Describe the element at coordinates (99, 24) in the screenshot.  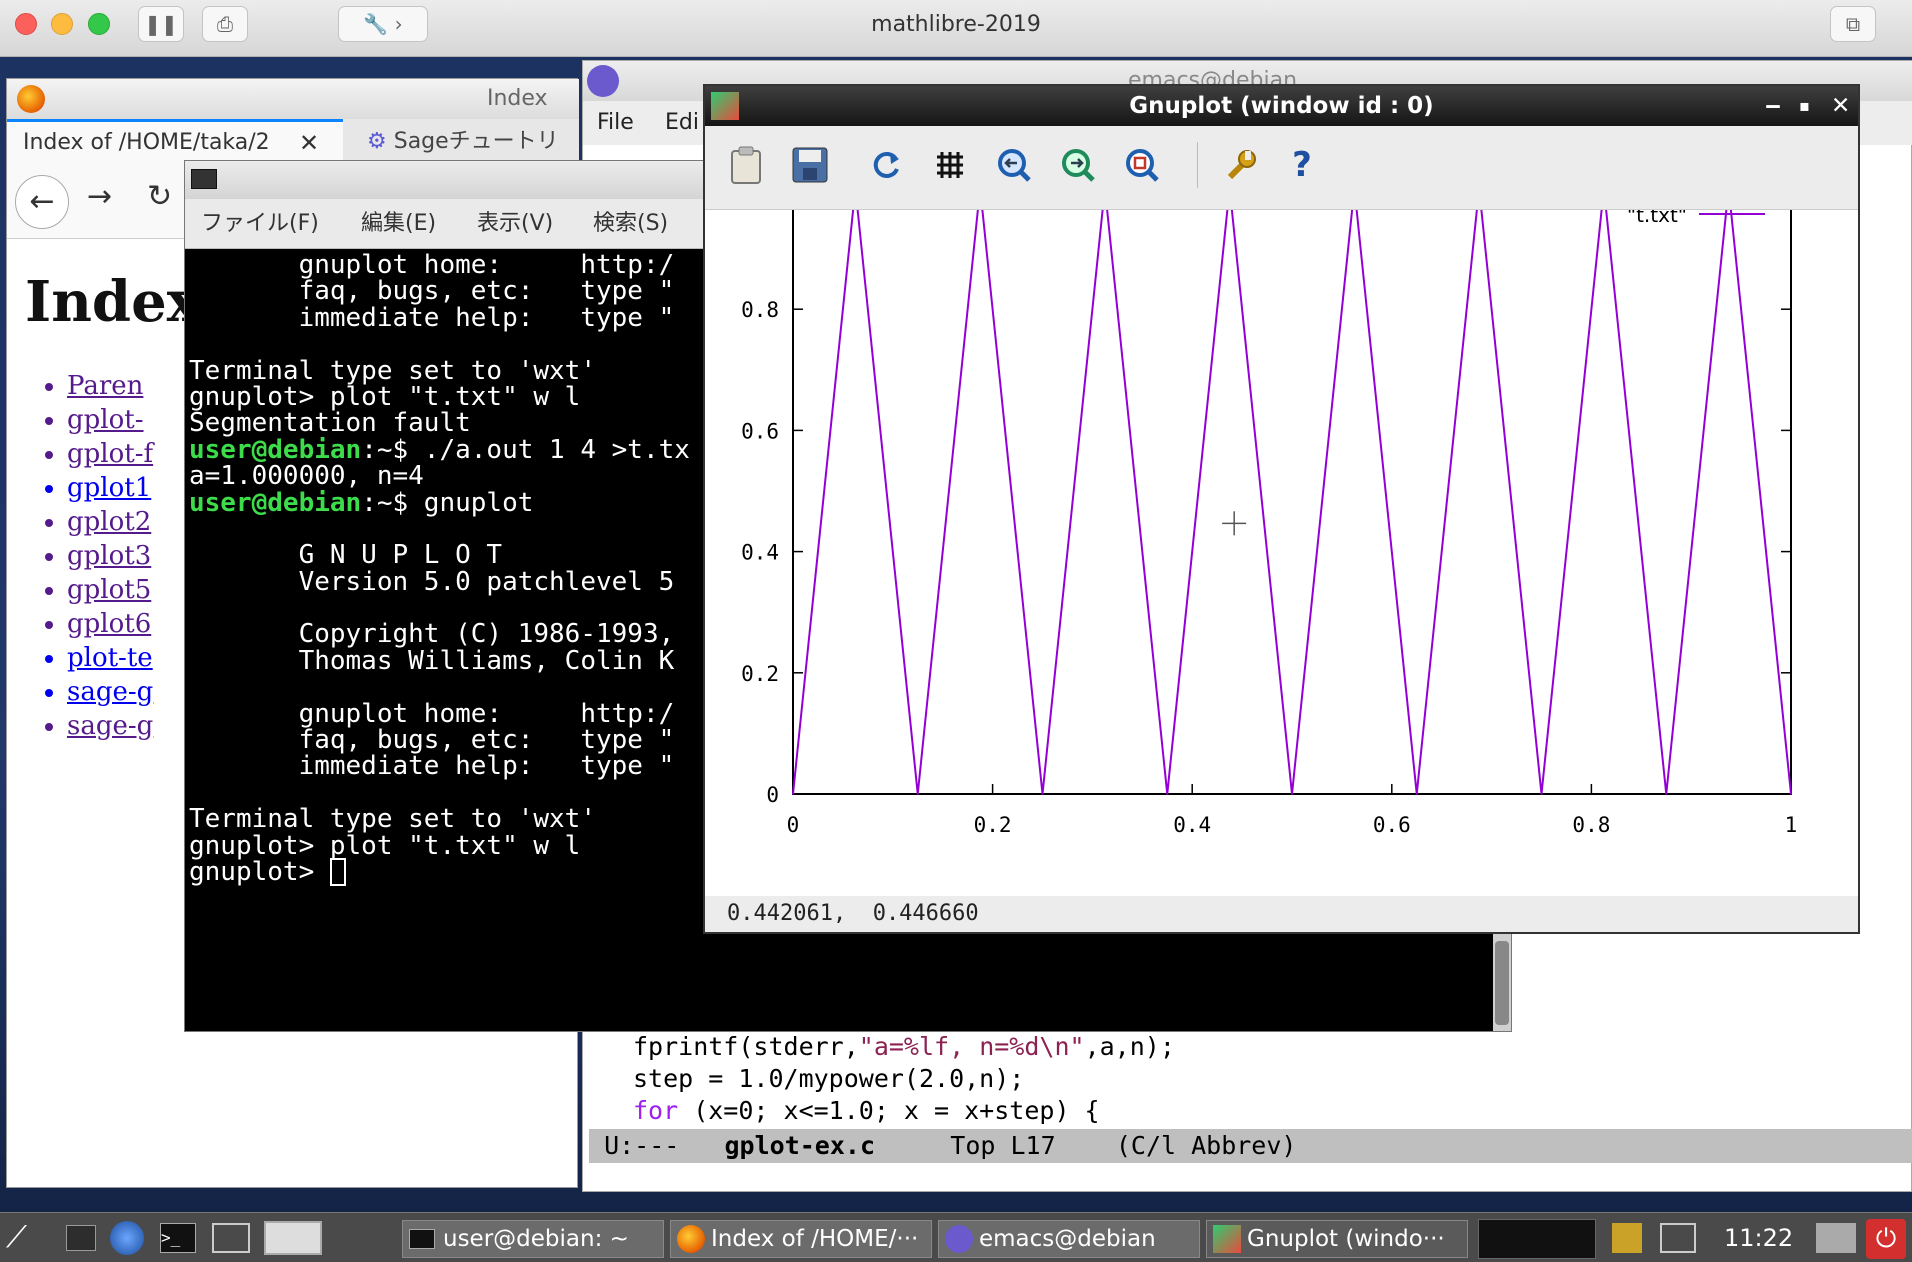
I see `zoom-window-button` at that location.